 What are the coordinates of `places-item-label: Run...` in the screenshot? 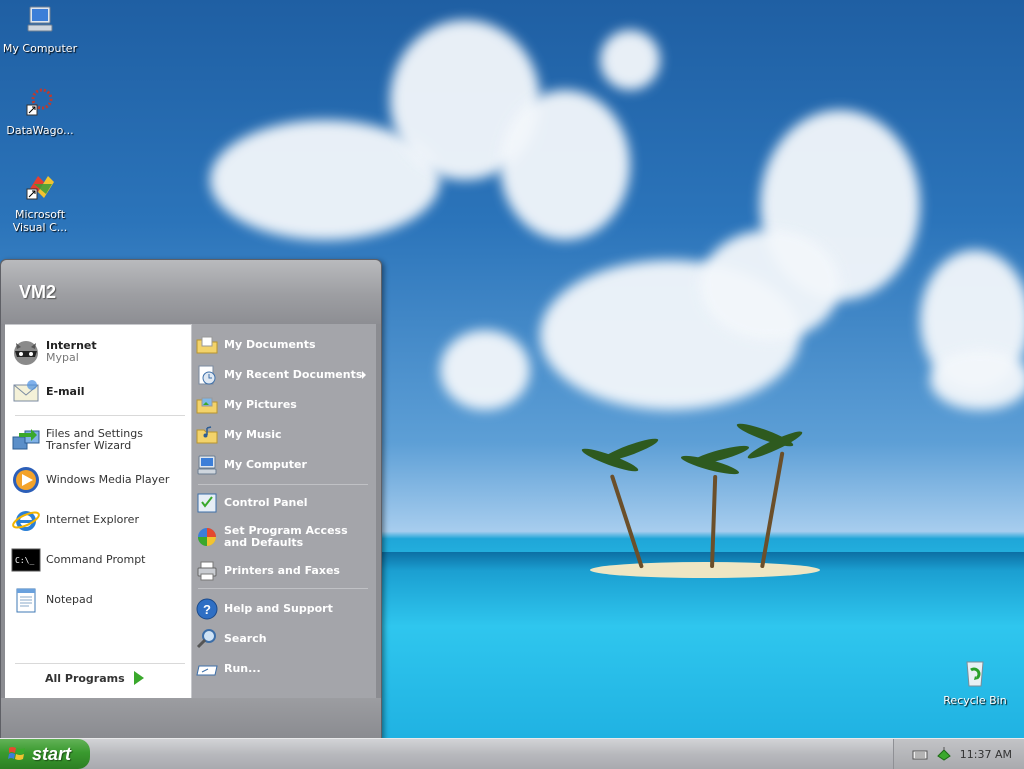 It's located at (242, 668).